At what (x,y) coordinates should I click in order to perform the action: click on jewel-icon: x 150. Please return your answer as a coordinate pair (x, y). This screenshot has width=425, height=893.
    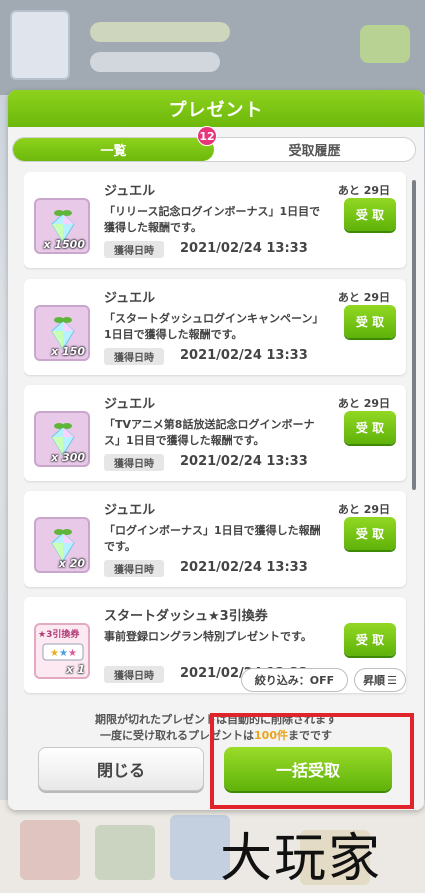
    Looking at the image, I should click on (62, 333).